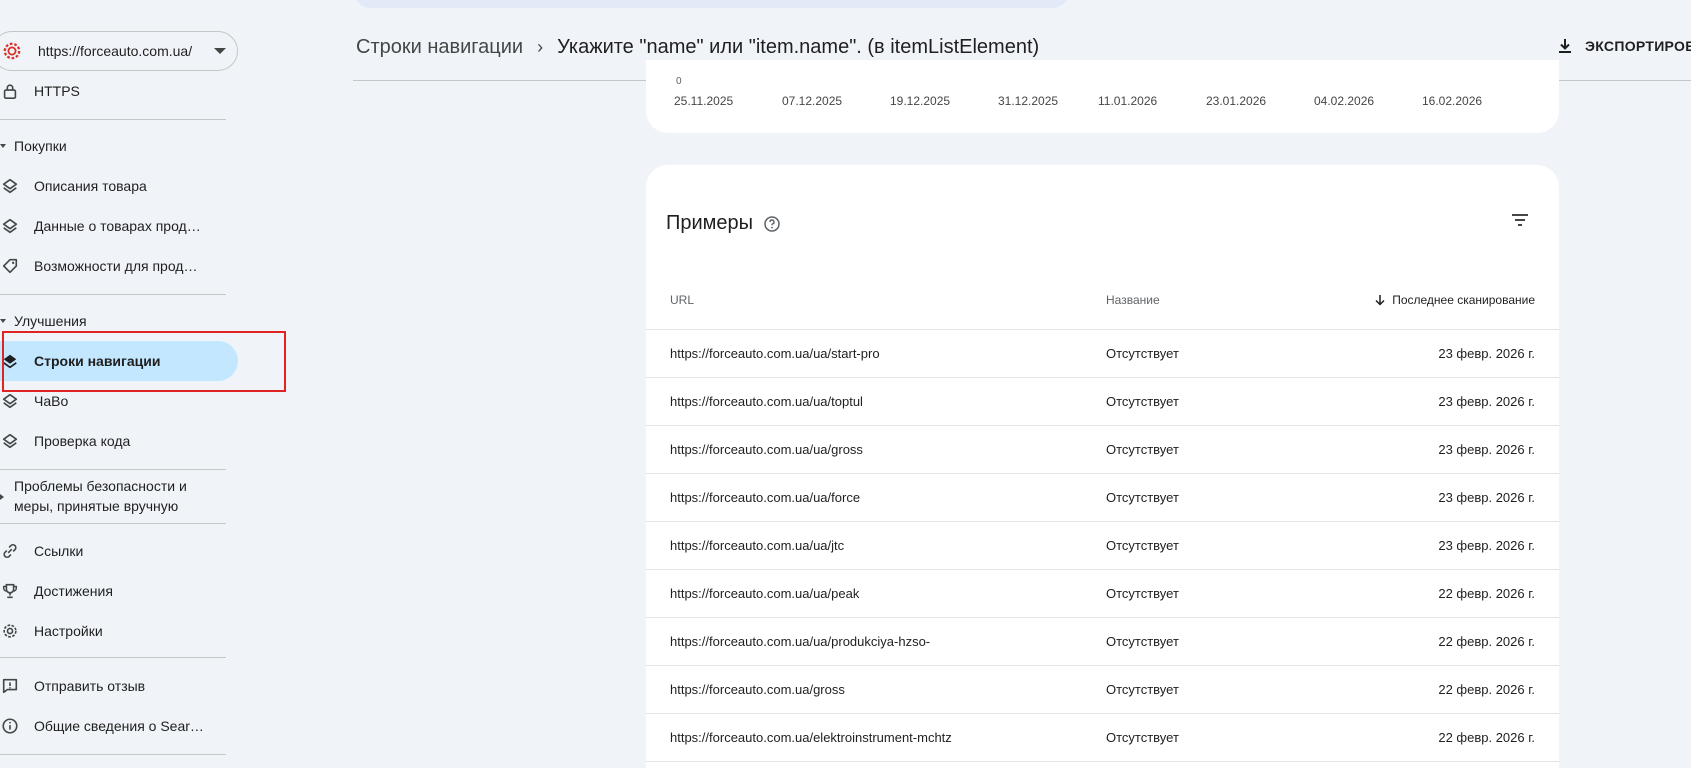 The height and width of the screenshot is (768, 1691). Describe the element at coordinates (1638, 46) in the screenshot. I see `export-label: ЭКСПОРТИРОВ` at that location.